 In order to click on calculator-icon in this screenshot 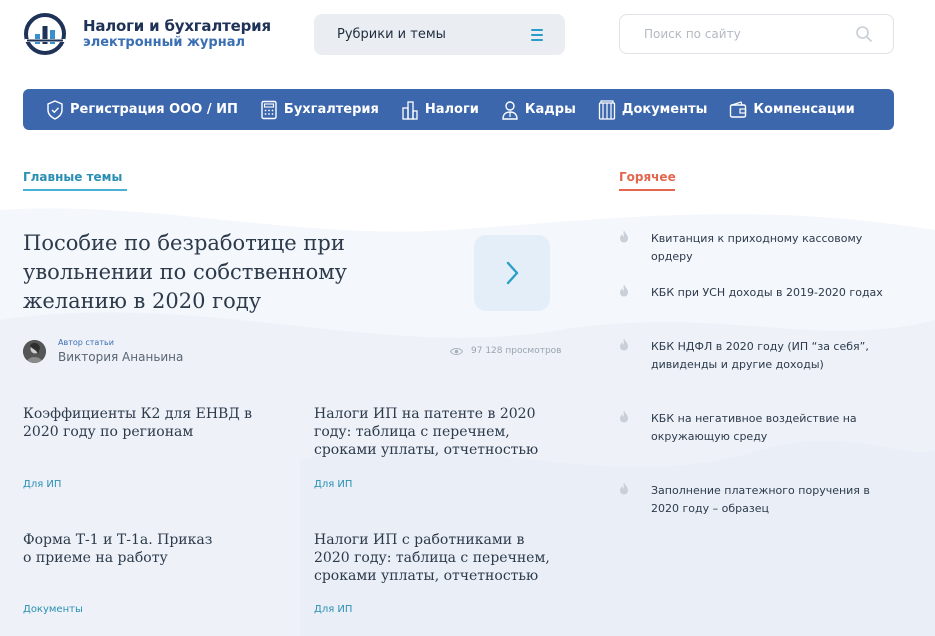, I will do `click(269, 109)`.